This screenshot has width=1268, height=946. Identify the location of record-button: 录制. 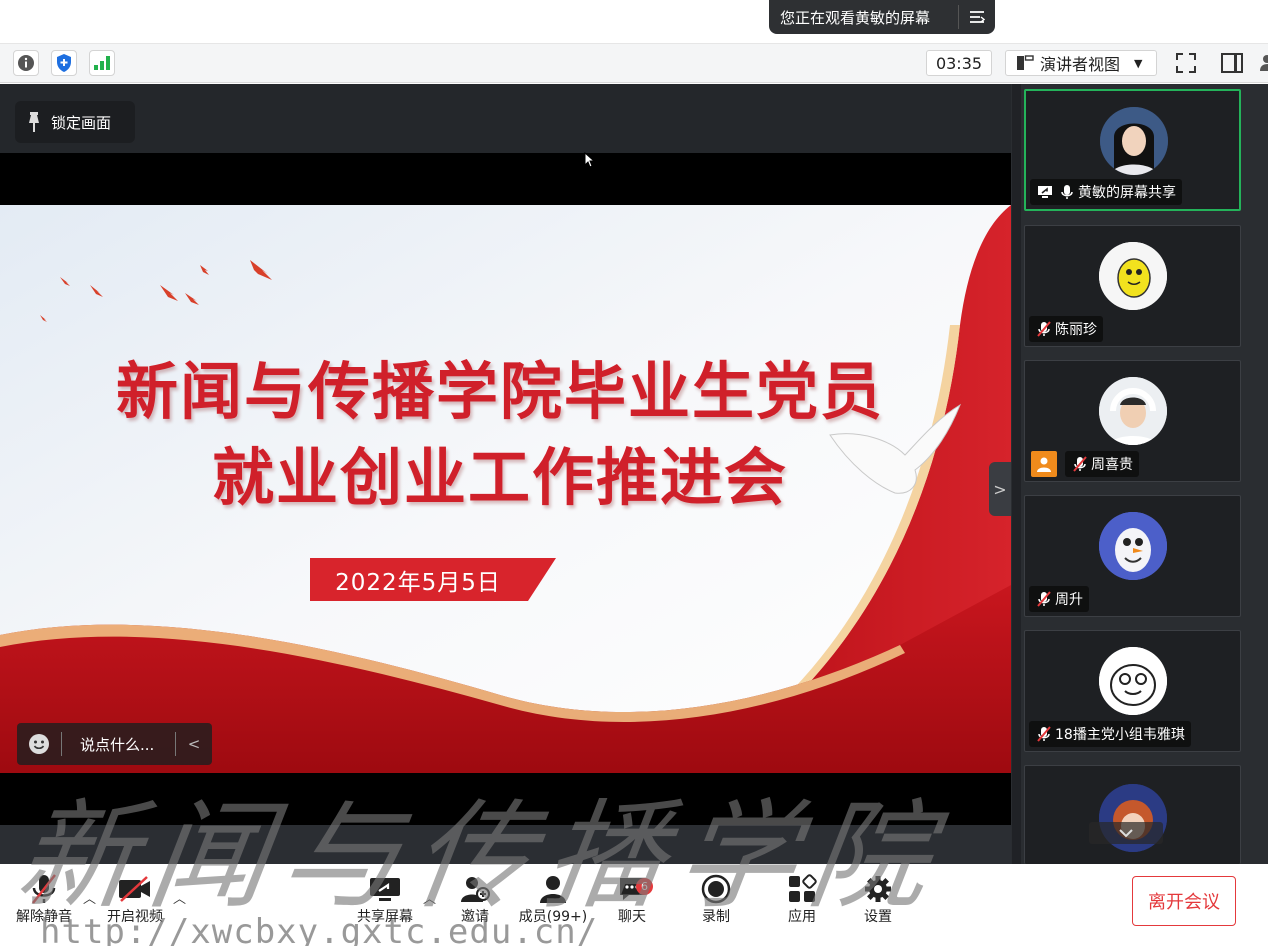
(716, 899).